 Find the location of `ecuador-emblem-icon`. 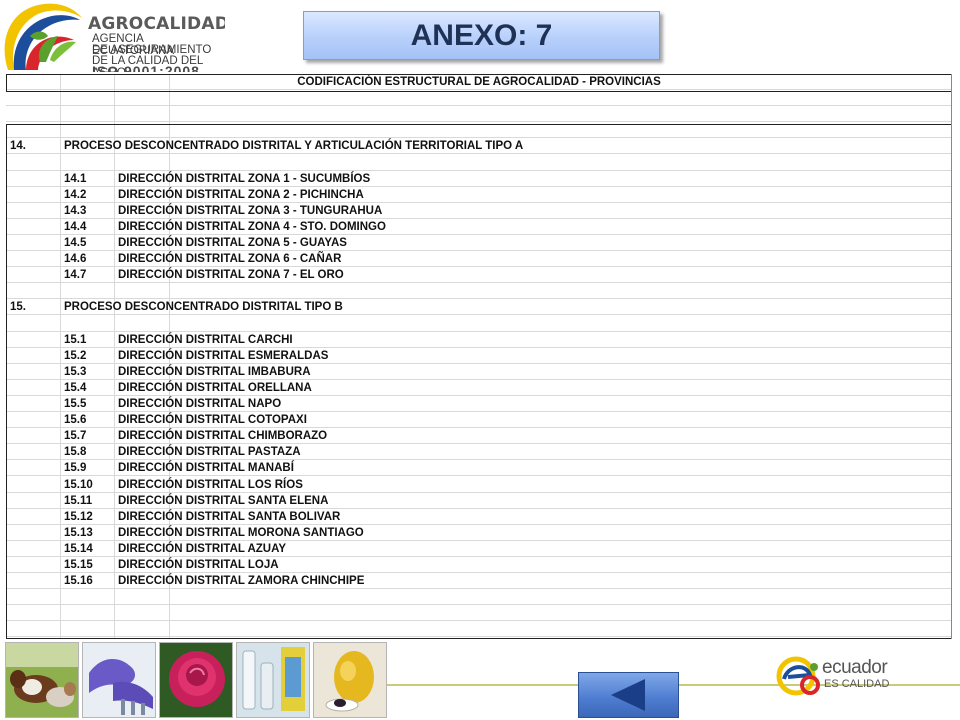

ecuador-emblem-icon is located at coordinates (798, 676).